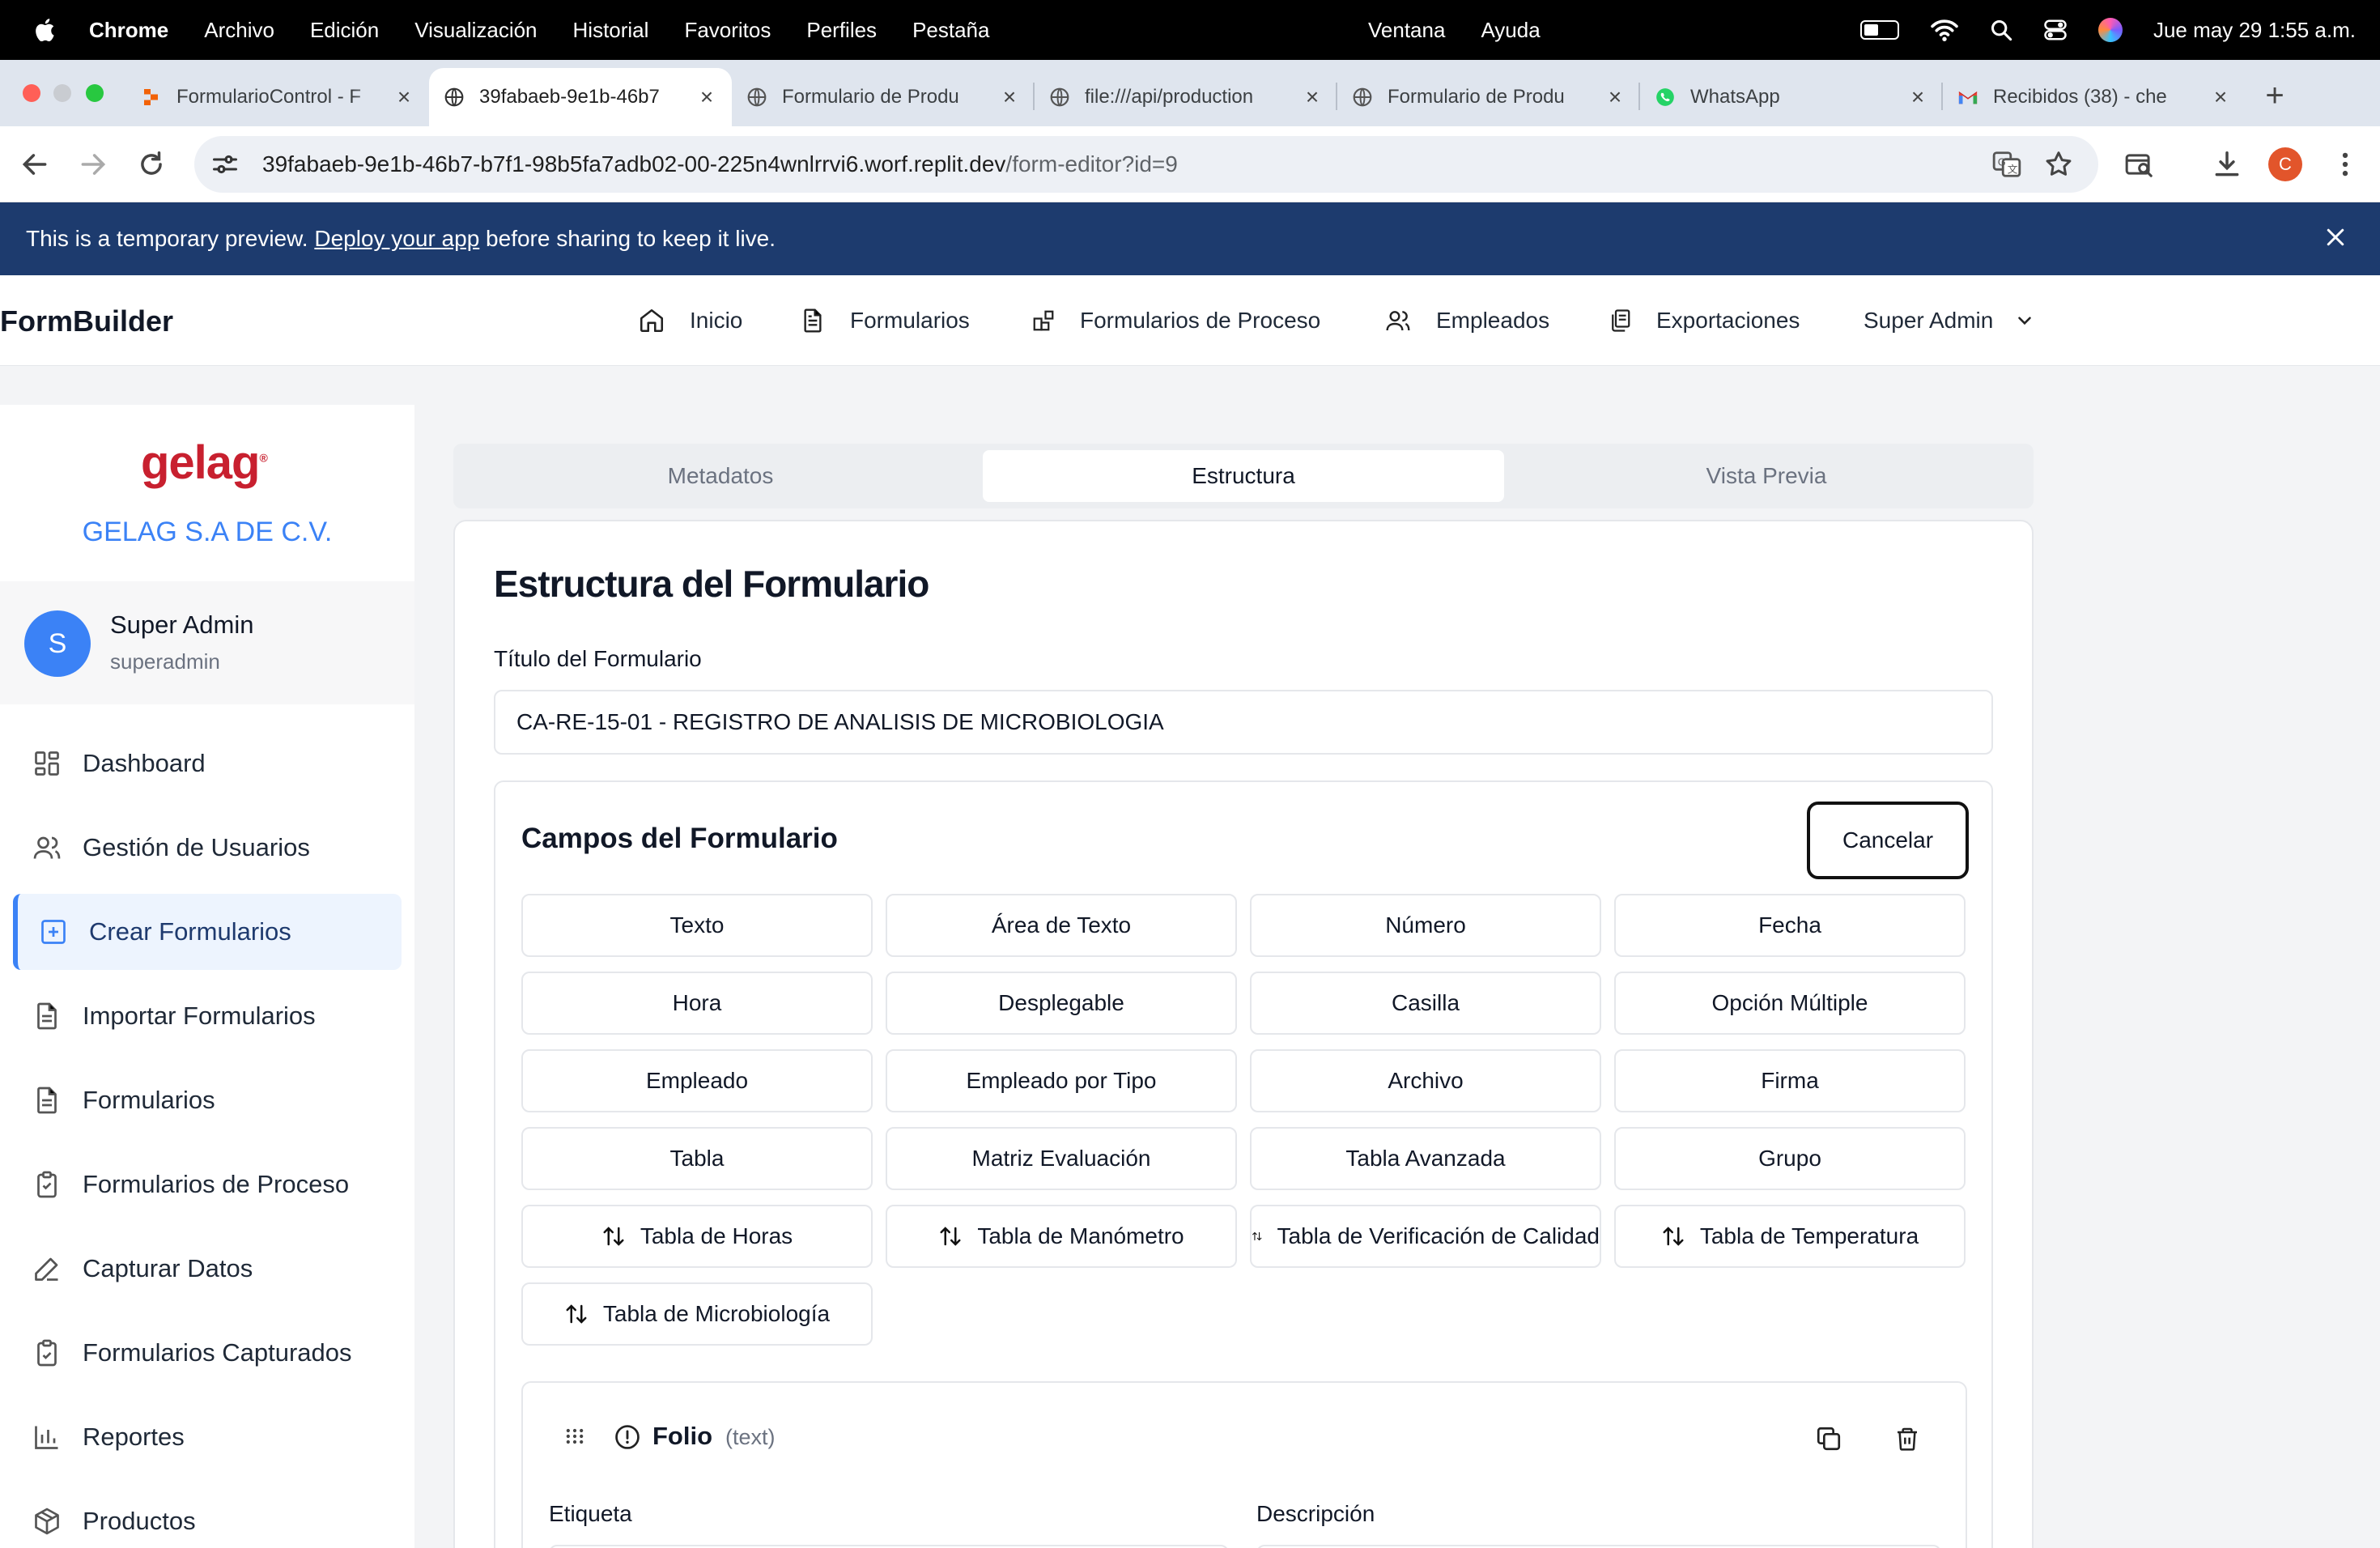  I want to click on bookmark-star-icon, so click(2058, 165).